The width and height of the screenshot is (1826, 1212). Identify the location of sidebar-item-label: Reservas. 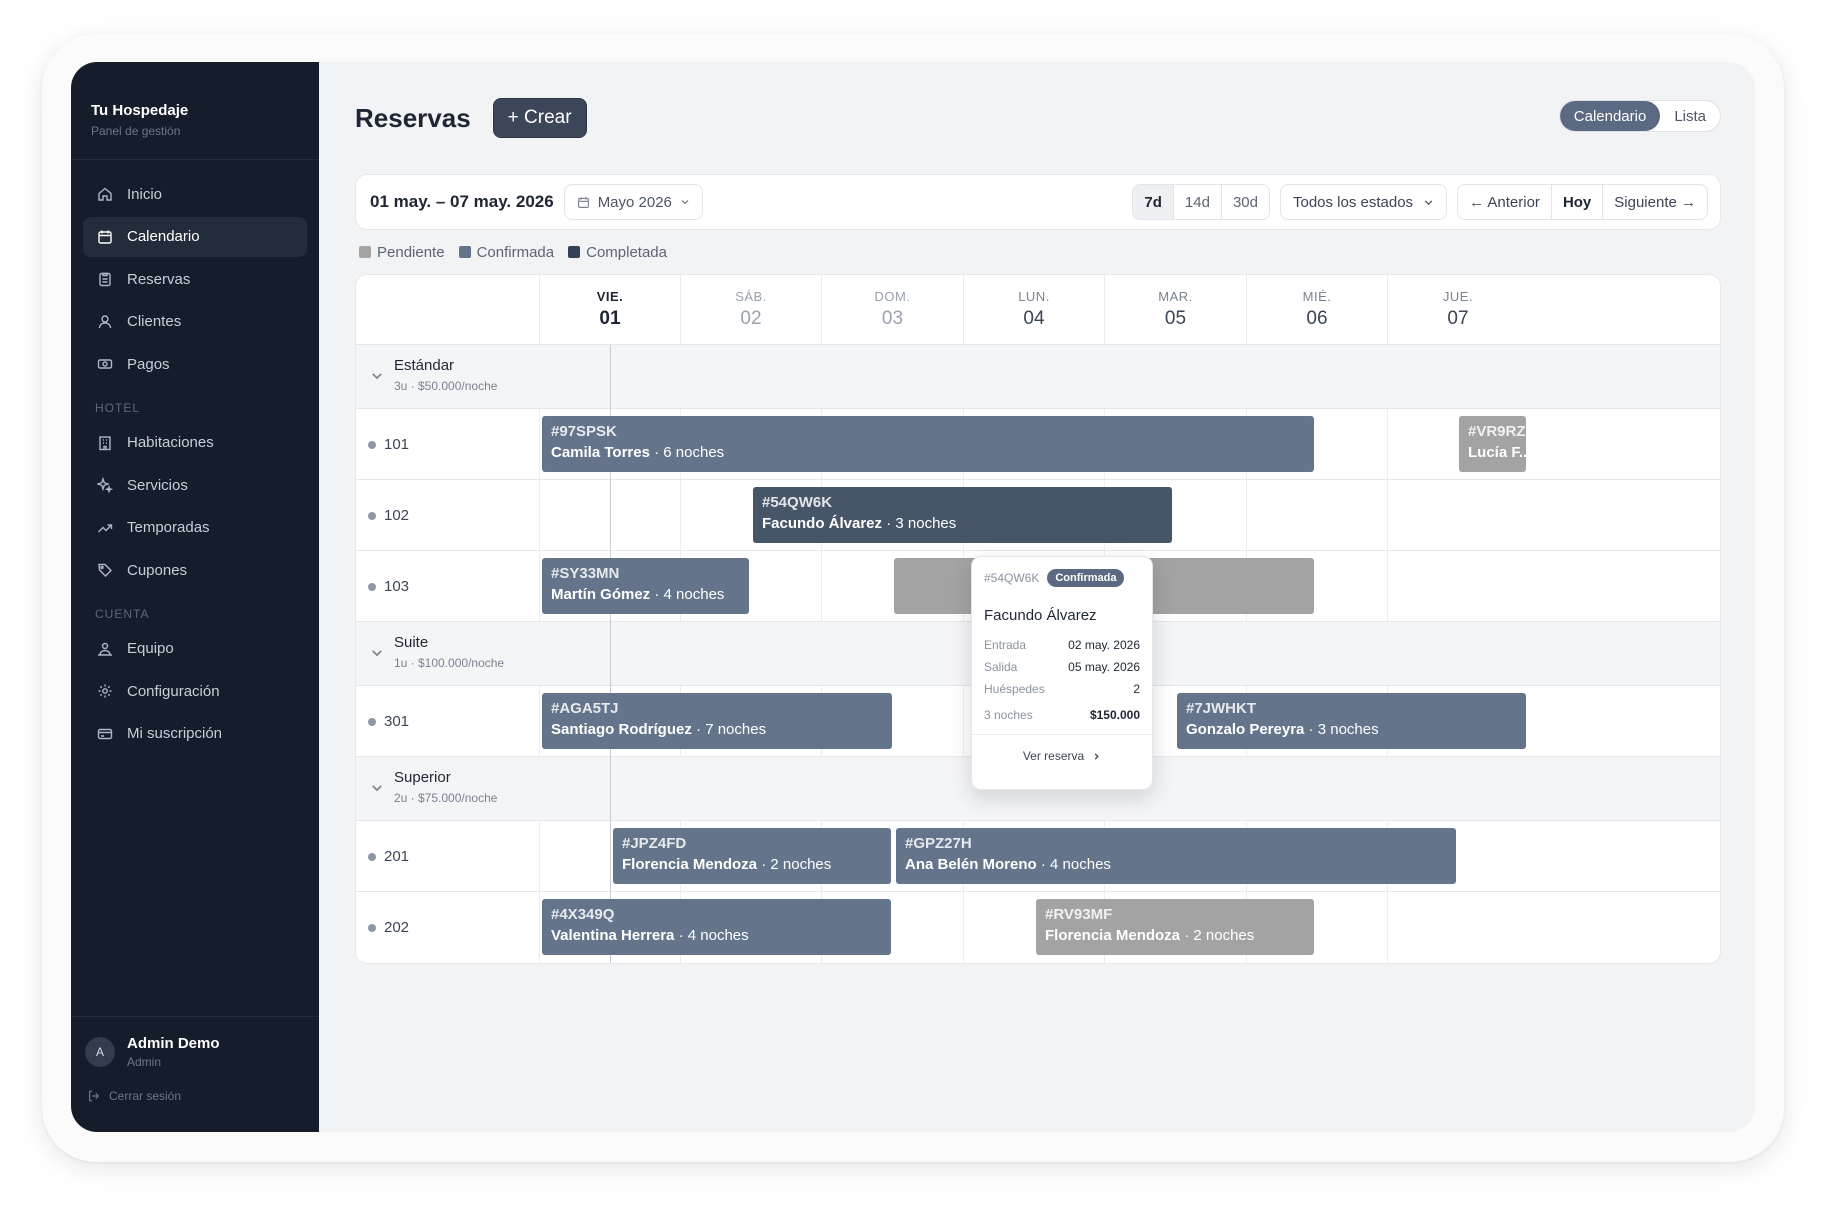
(159, 279).